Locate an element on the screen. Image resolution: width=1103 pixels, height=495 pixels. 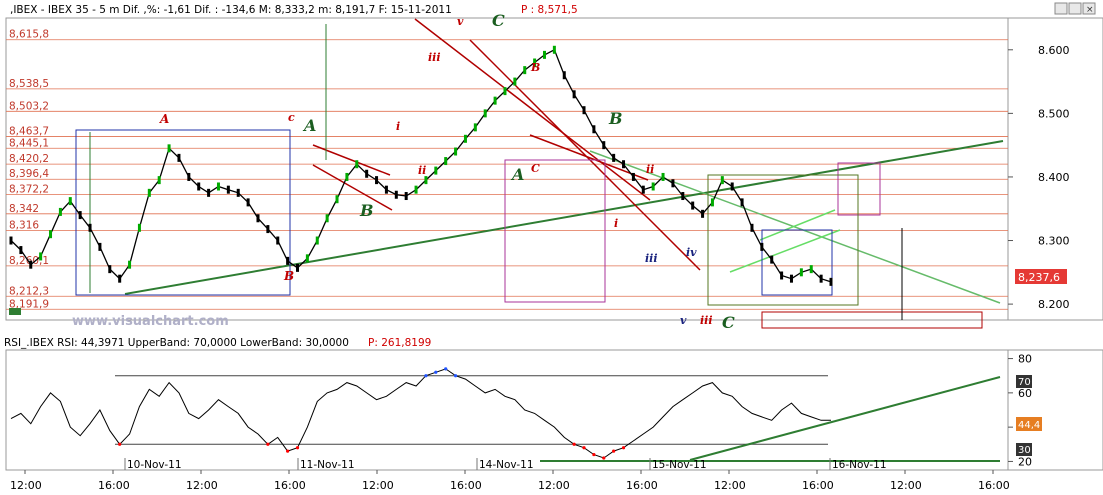
date-label: 11-Nov-11 is located at coordinates (327, 465).